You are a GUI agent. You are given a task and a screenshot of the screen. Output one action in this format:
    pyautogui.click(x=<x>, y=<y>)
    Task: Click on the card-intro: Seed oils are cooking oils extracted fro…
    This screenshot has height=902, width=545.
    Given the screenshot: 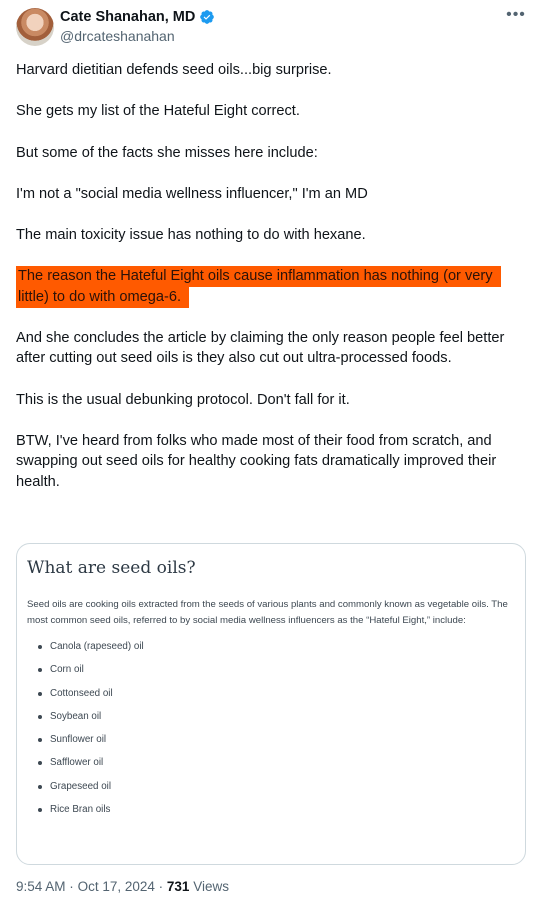 What is the action you would take?
    pyautogui.click(x=267, y=612)
    